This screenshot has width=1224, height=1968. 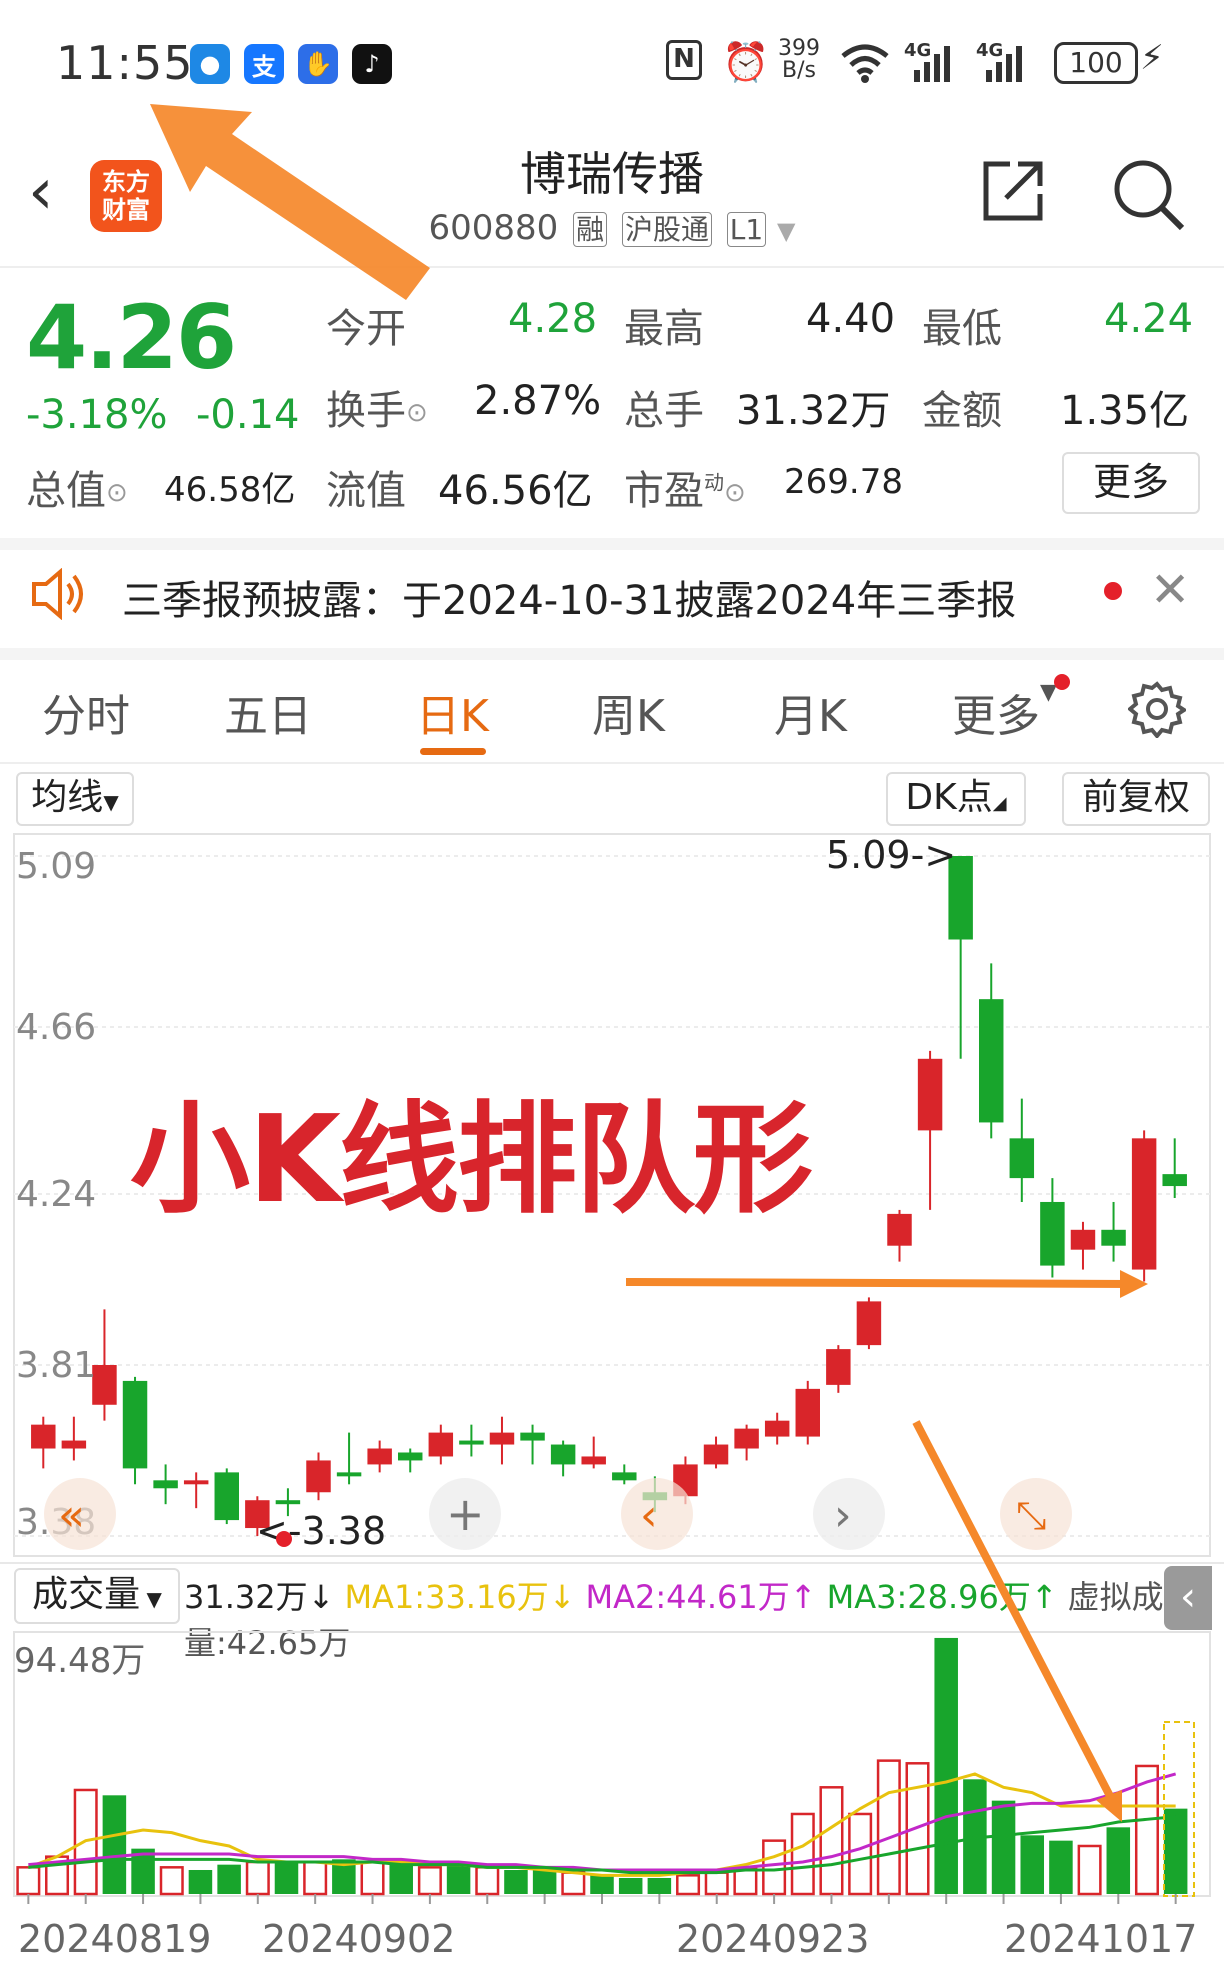 I want to click on expand-icon: ⤡, so click(x=1036, y=1514).